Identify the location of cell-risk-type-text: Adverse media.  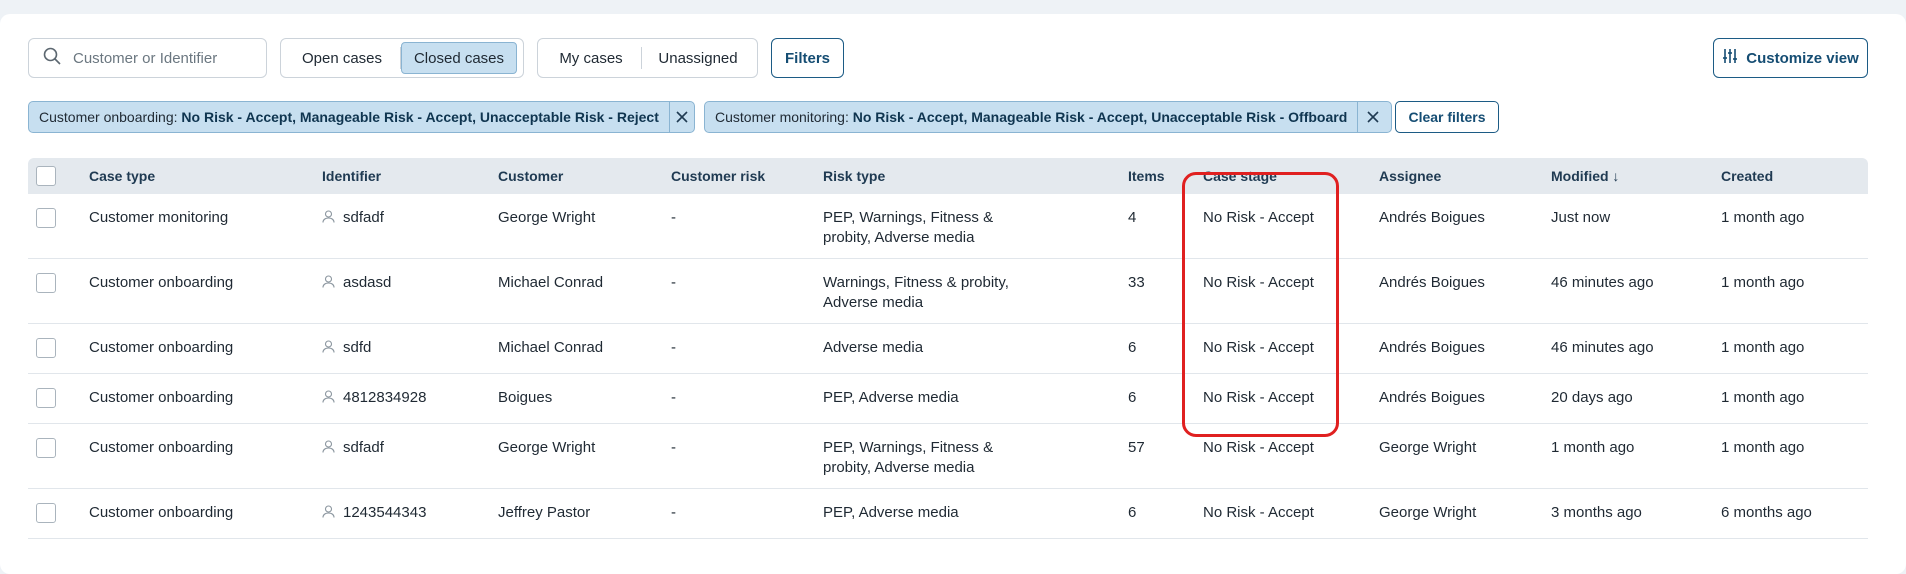
(873, 347).